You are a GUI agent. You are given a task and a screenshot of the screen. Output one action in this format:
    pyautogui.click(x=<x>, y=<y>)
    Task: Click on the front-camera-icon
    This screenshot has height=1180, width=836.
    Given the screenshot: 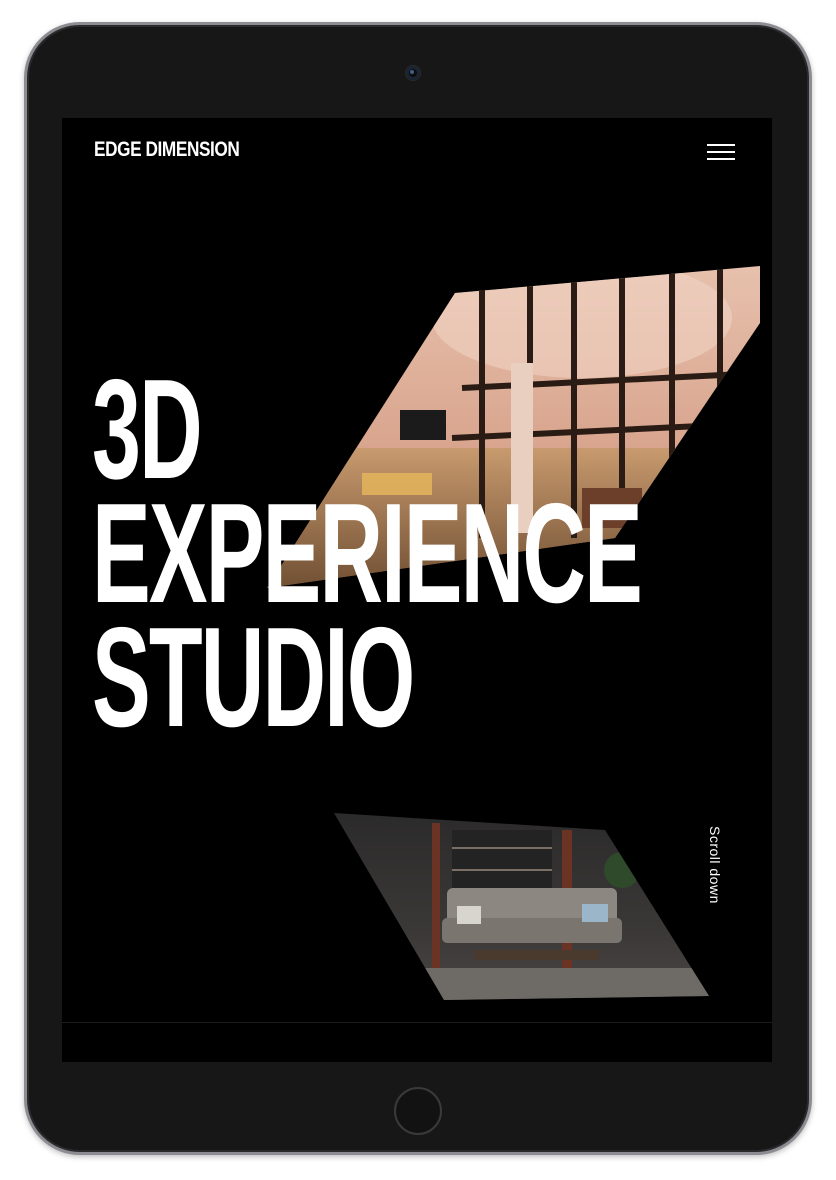 What is the action you would take?
    pyautogui.click(x=413, y=73)
    